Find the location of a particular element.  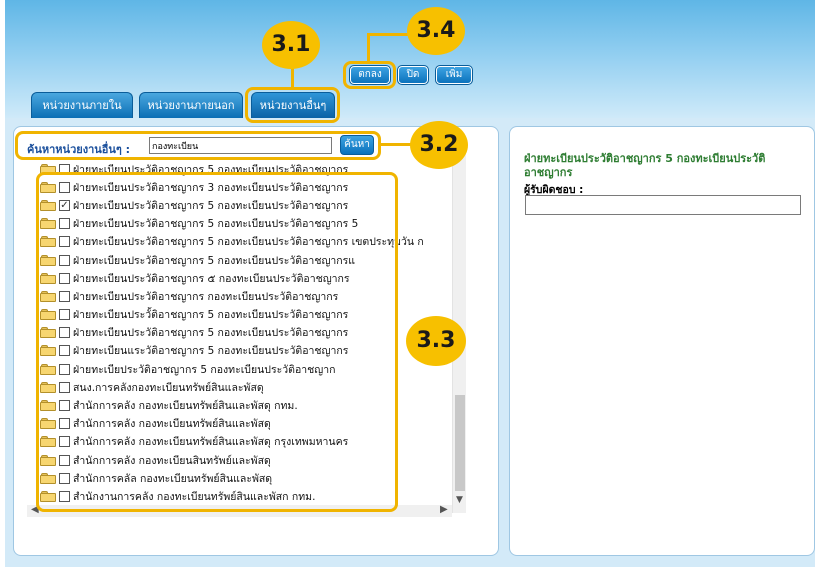

scroll-right-icon: ▶ is located at coordinates (444, 509).